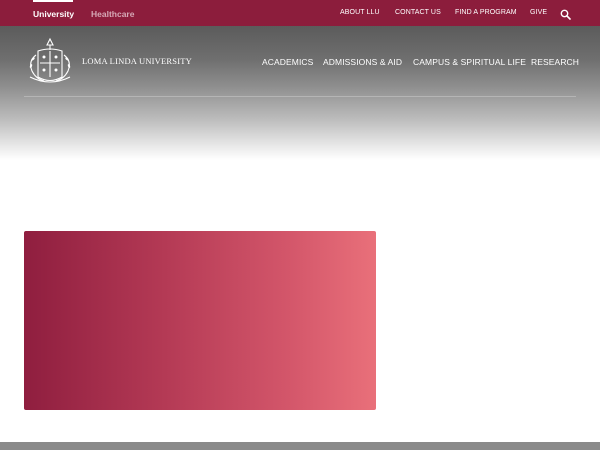  Describe the element at coordinates (565, 13) in the screenshot. I see `search-icon` at that location.